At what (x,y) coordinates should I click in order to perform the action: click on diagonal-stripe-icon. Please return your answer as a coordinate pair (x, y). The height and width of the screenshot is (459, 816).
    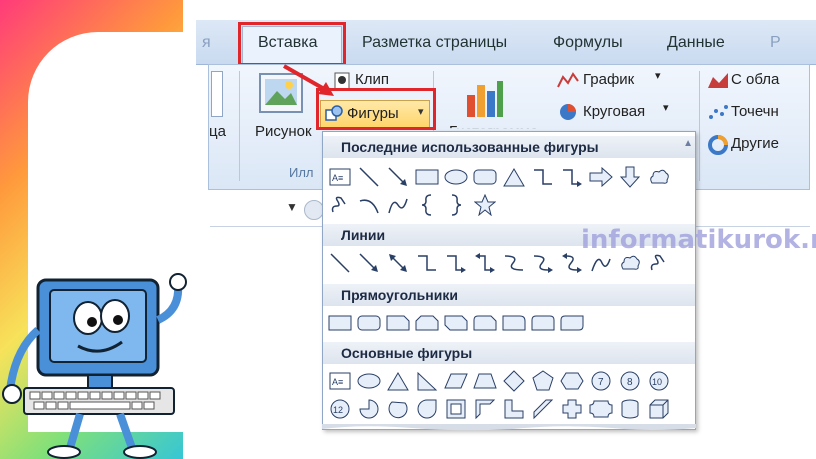
    Looking at the image, I should click on (543, 409).